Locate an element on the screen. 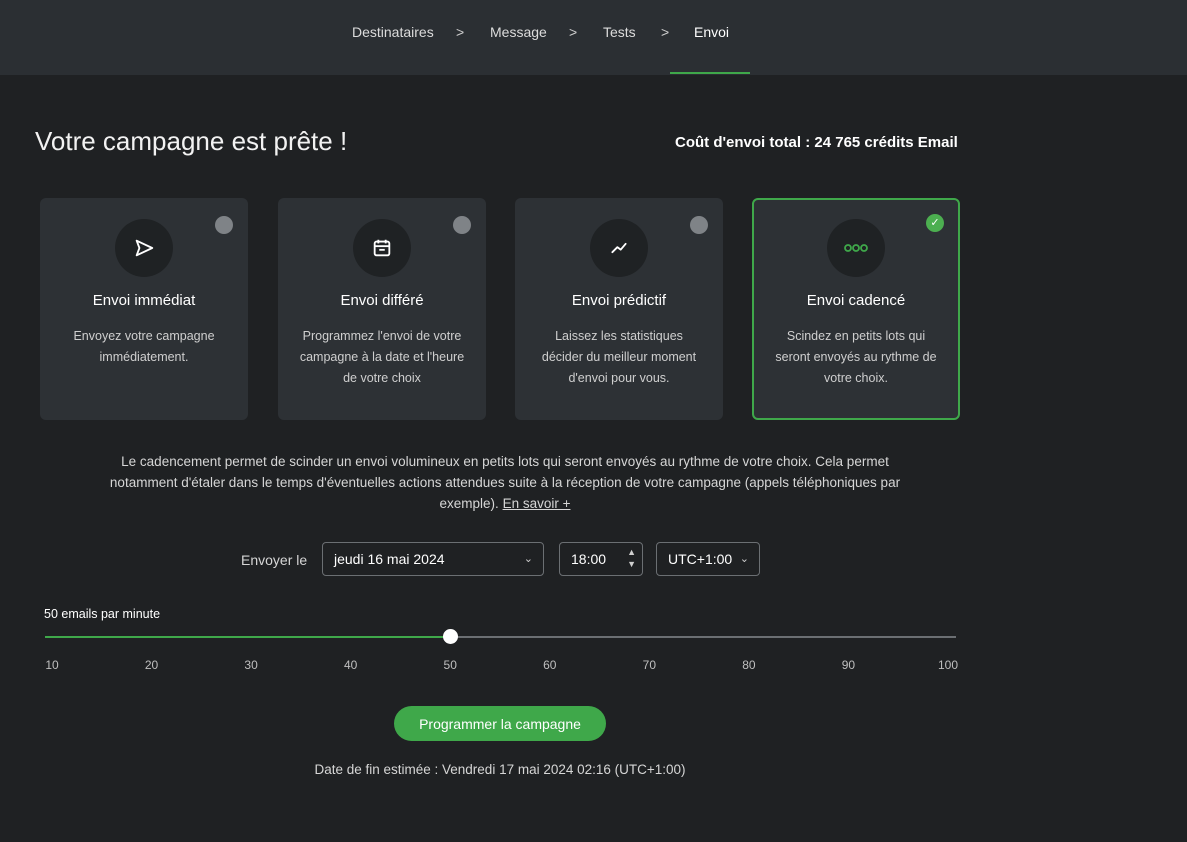 The width and height of the screenshot is (1187, 842). date-value: jeudi 16 mai 2024 is located at coordinates (389, 559).